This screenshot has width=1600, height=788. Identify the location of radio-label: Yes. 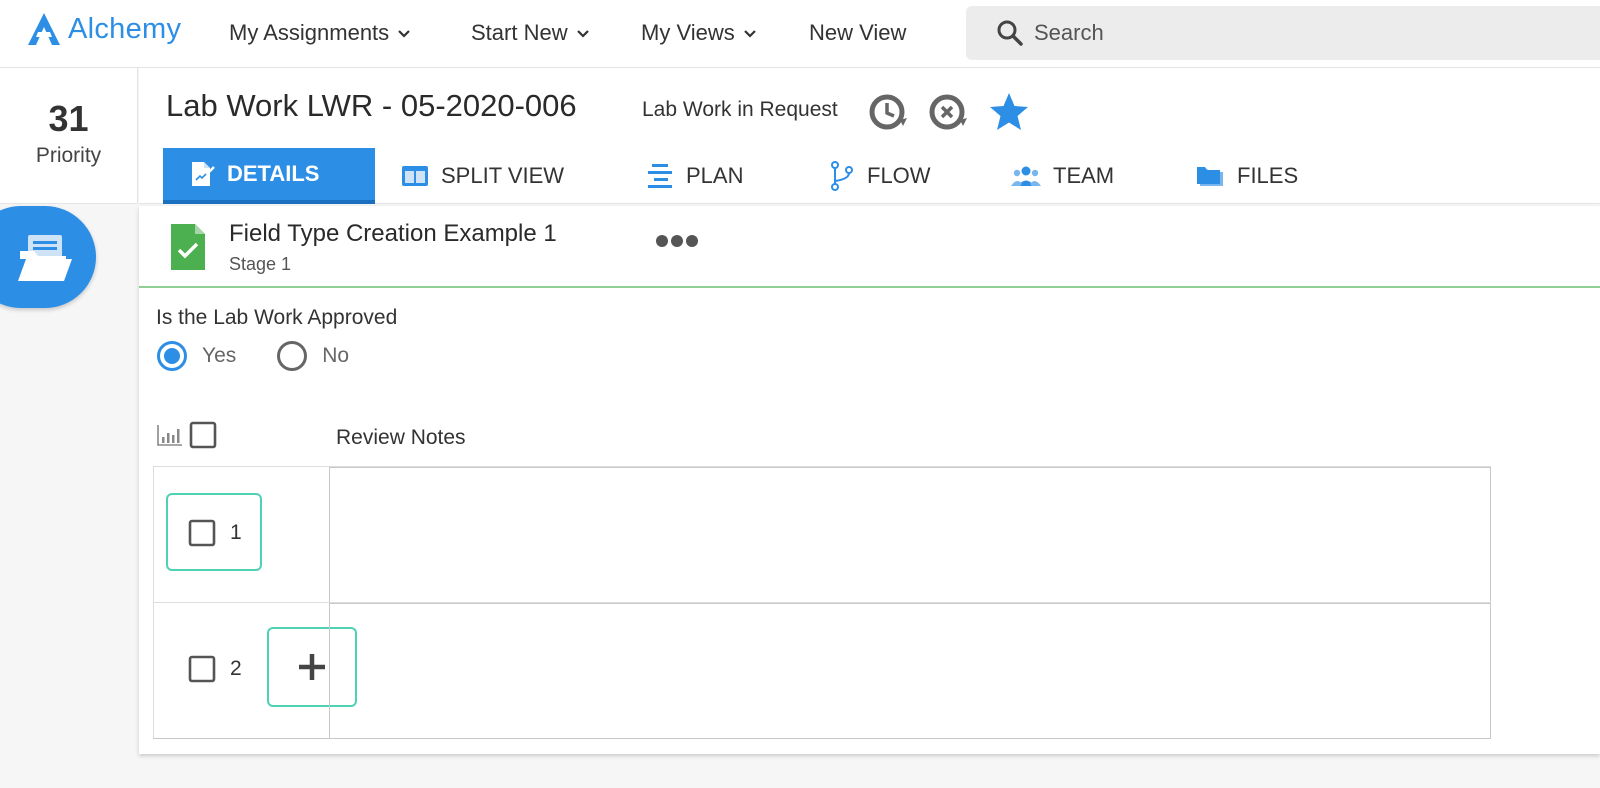
(219, 355).